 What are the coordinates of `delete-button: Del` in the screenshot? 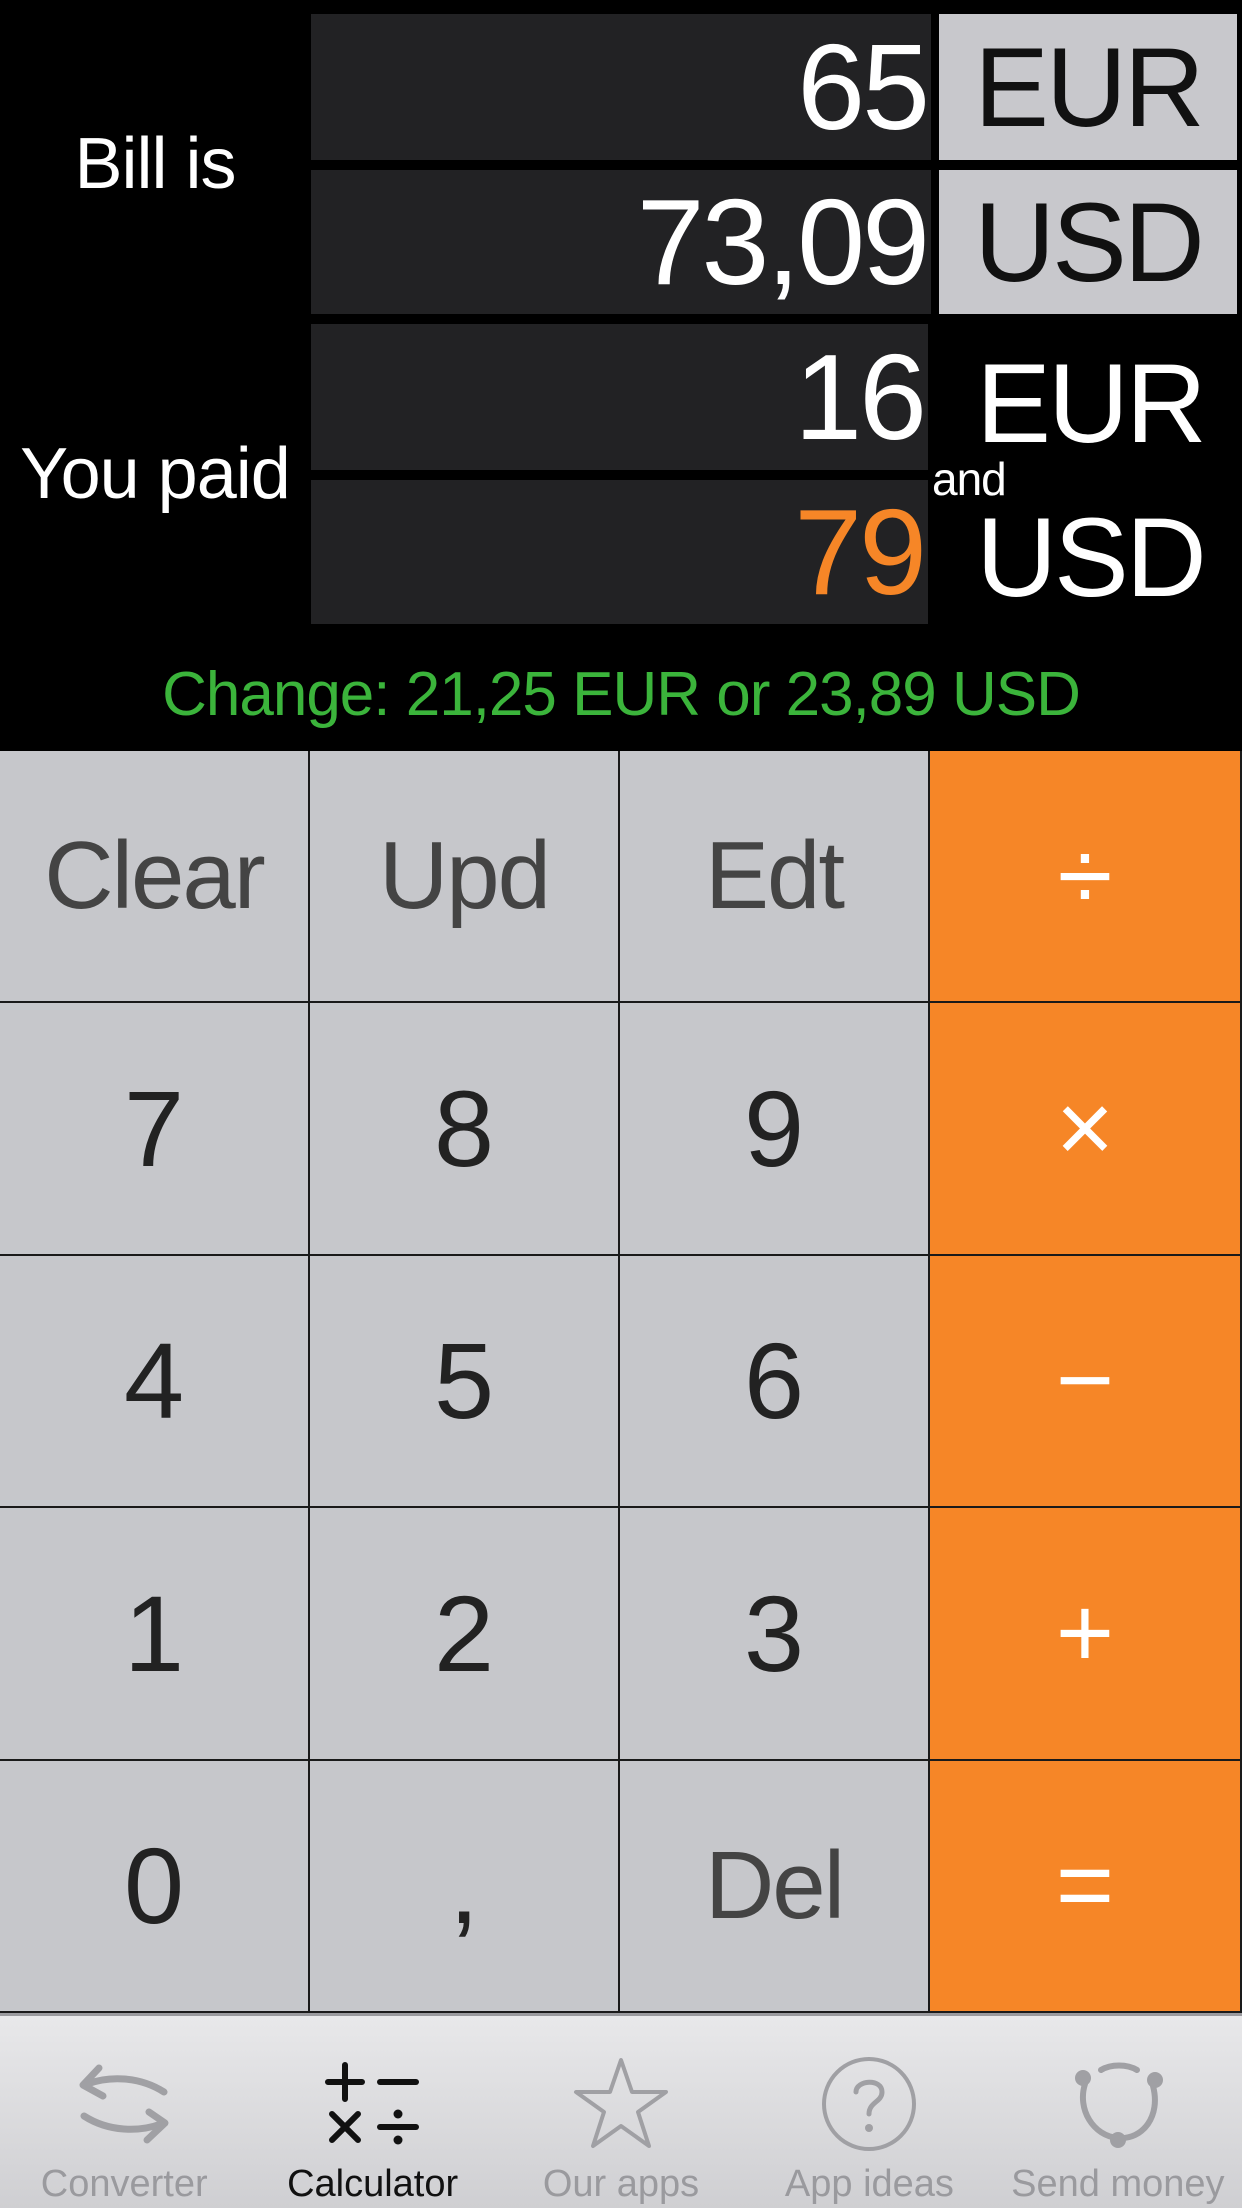 It's located at (775, 1886).